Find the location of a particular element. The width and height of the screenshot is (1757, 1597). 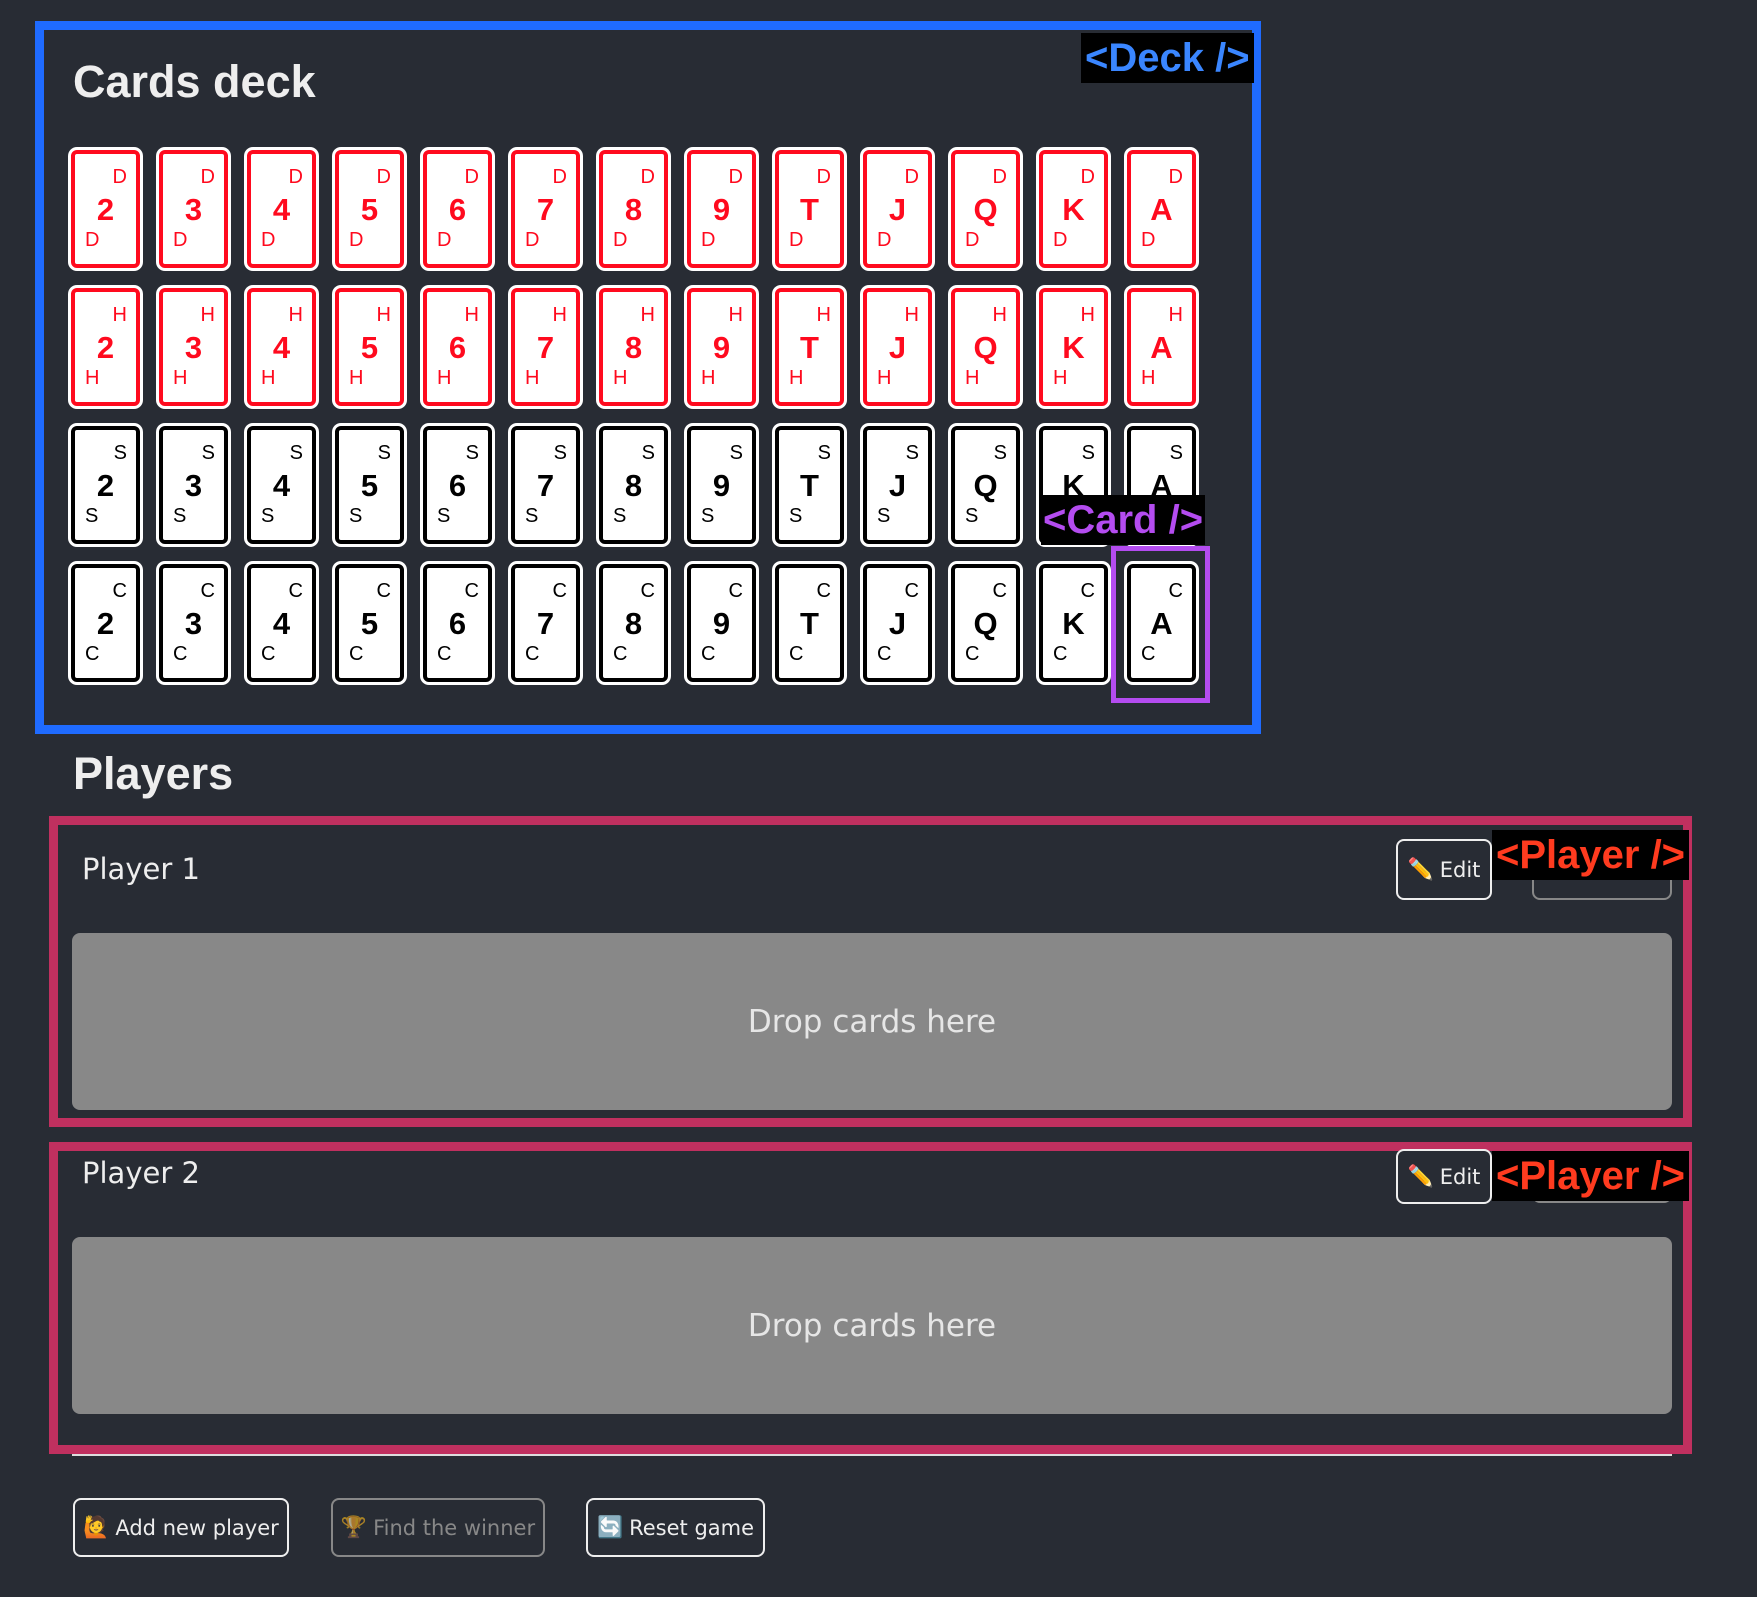

card-face: DKD is located at coordinates (1073, 209).